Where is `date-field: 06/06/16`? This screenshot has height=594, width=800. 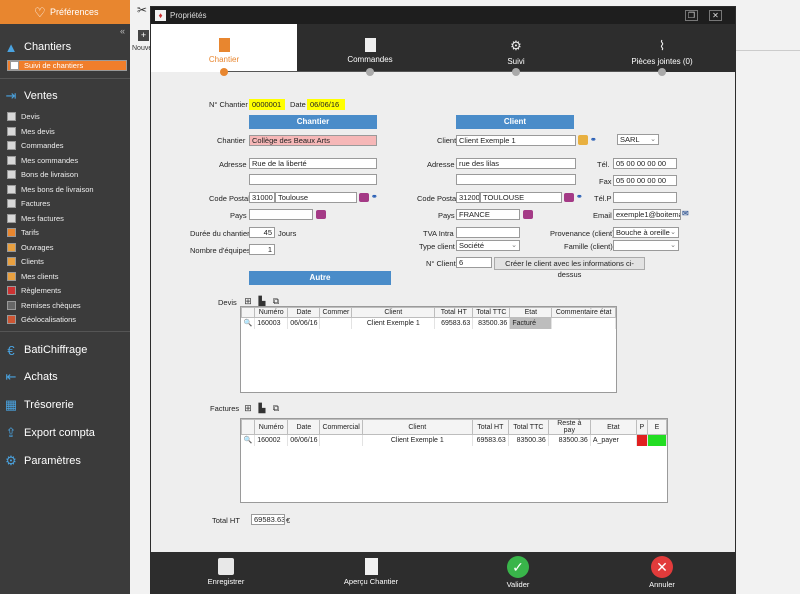
date-field: 06/06/16 is located at coordinates (326, 104).